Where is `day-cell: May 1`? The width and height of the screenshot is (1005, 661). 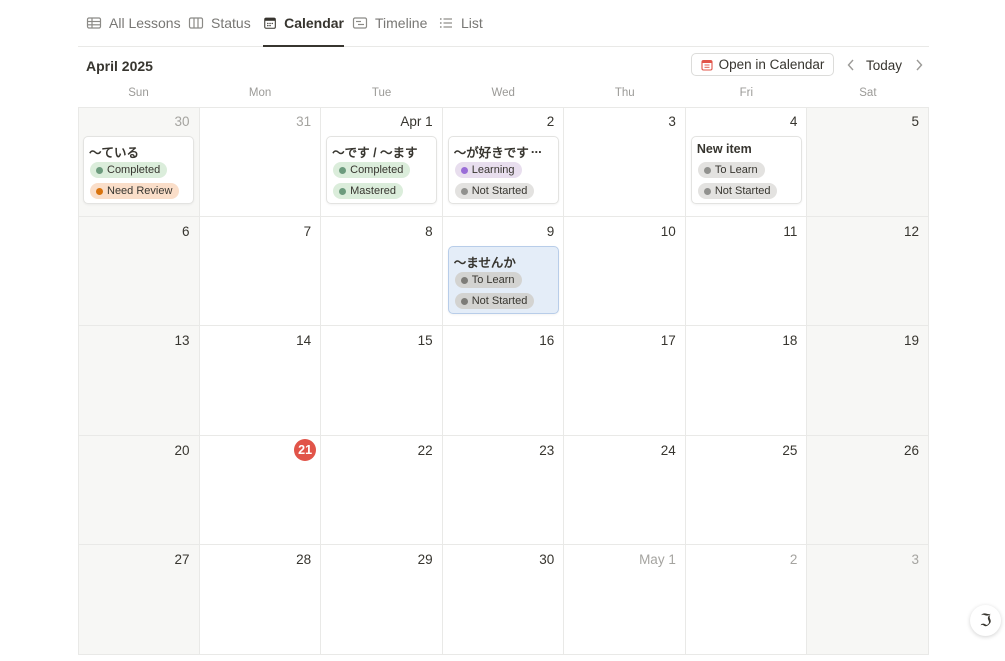 day-cell: May 1 is located at coordinates (625, 600).